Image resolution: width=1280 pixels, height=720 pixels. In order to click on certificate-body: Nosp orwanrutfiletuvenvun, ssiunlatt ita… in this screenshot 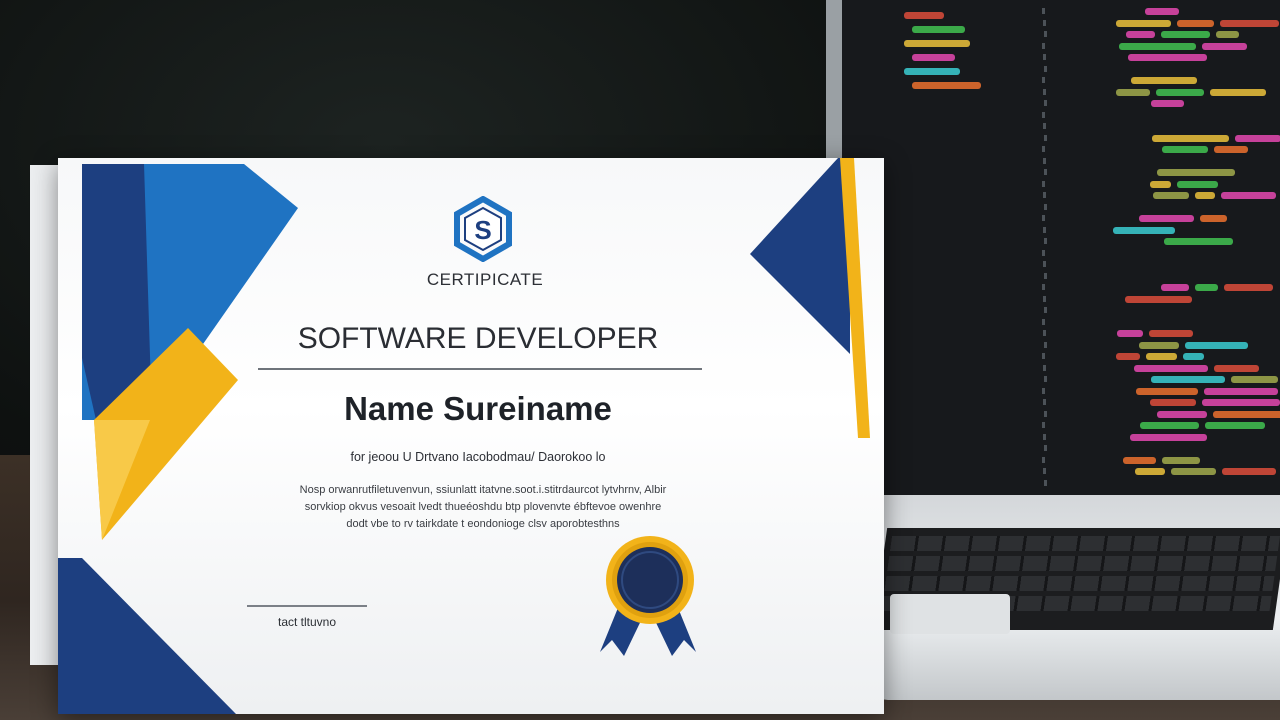, I will do `click(483, 507)`.